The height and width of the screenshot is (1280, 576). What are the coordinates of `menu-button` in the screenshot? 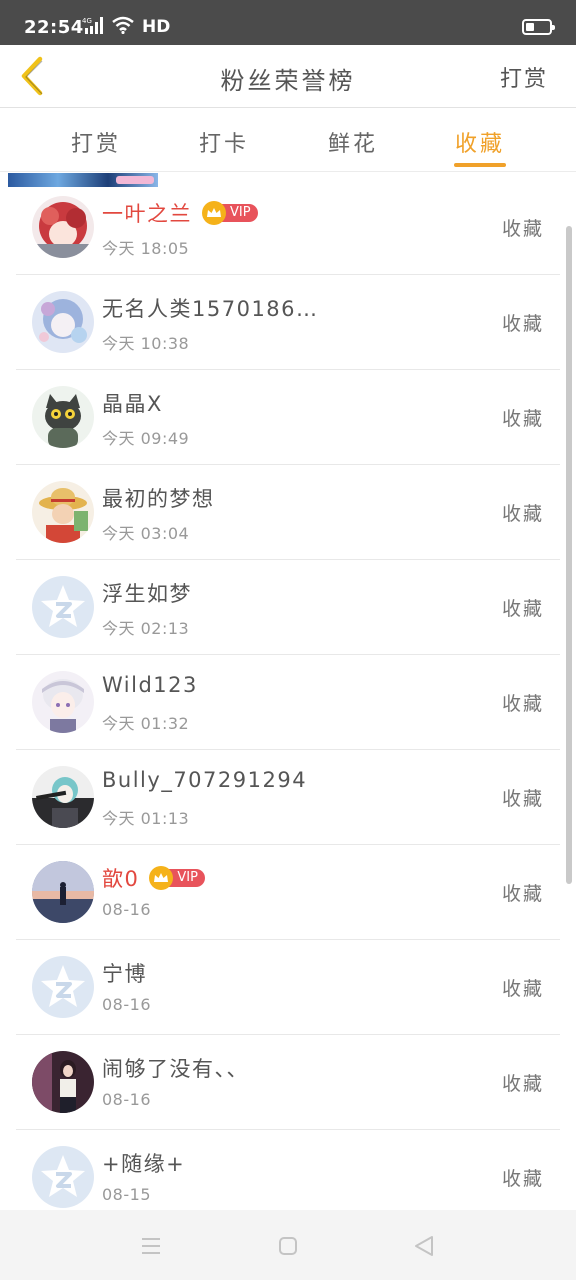 It's located at (151, 1246).